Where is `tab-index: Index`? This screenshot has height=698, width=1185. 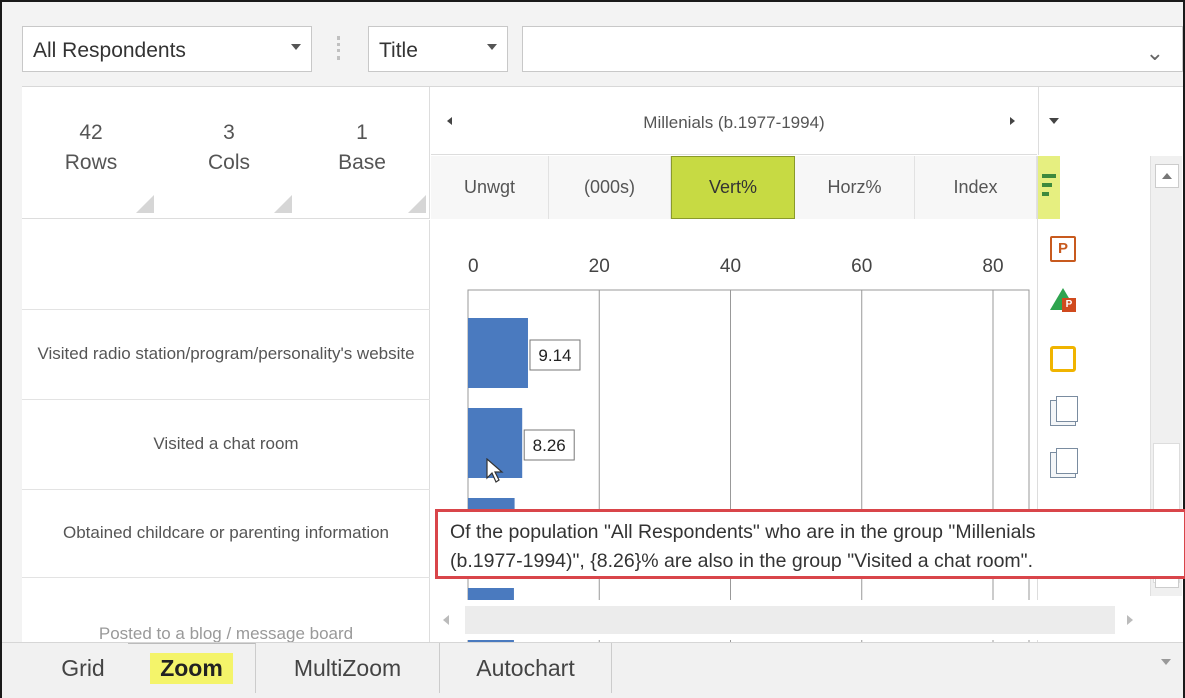
tab-index: Index is located at coordinates (976, 187).